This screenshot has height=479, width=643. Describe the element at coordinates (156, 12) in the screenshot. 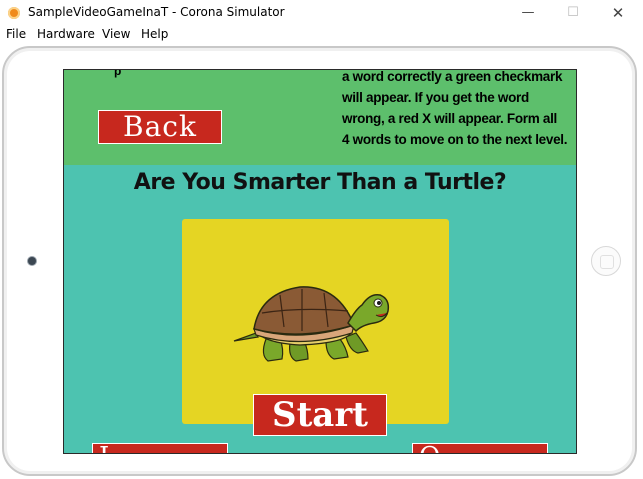

I see `window-title: SampleVideoGameInaT - Corona Simulator` at that location.